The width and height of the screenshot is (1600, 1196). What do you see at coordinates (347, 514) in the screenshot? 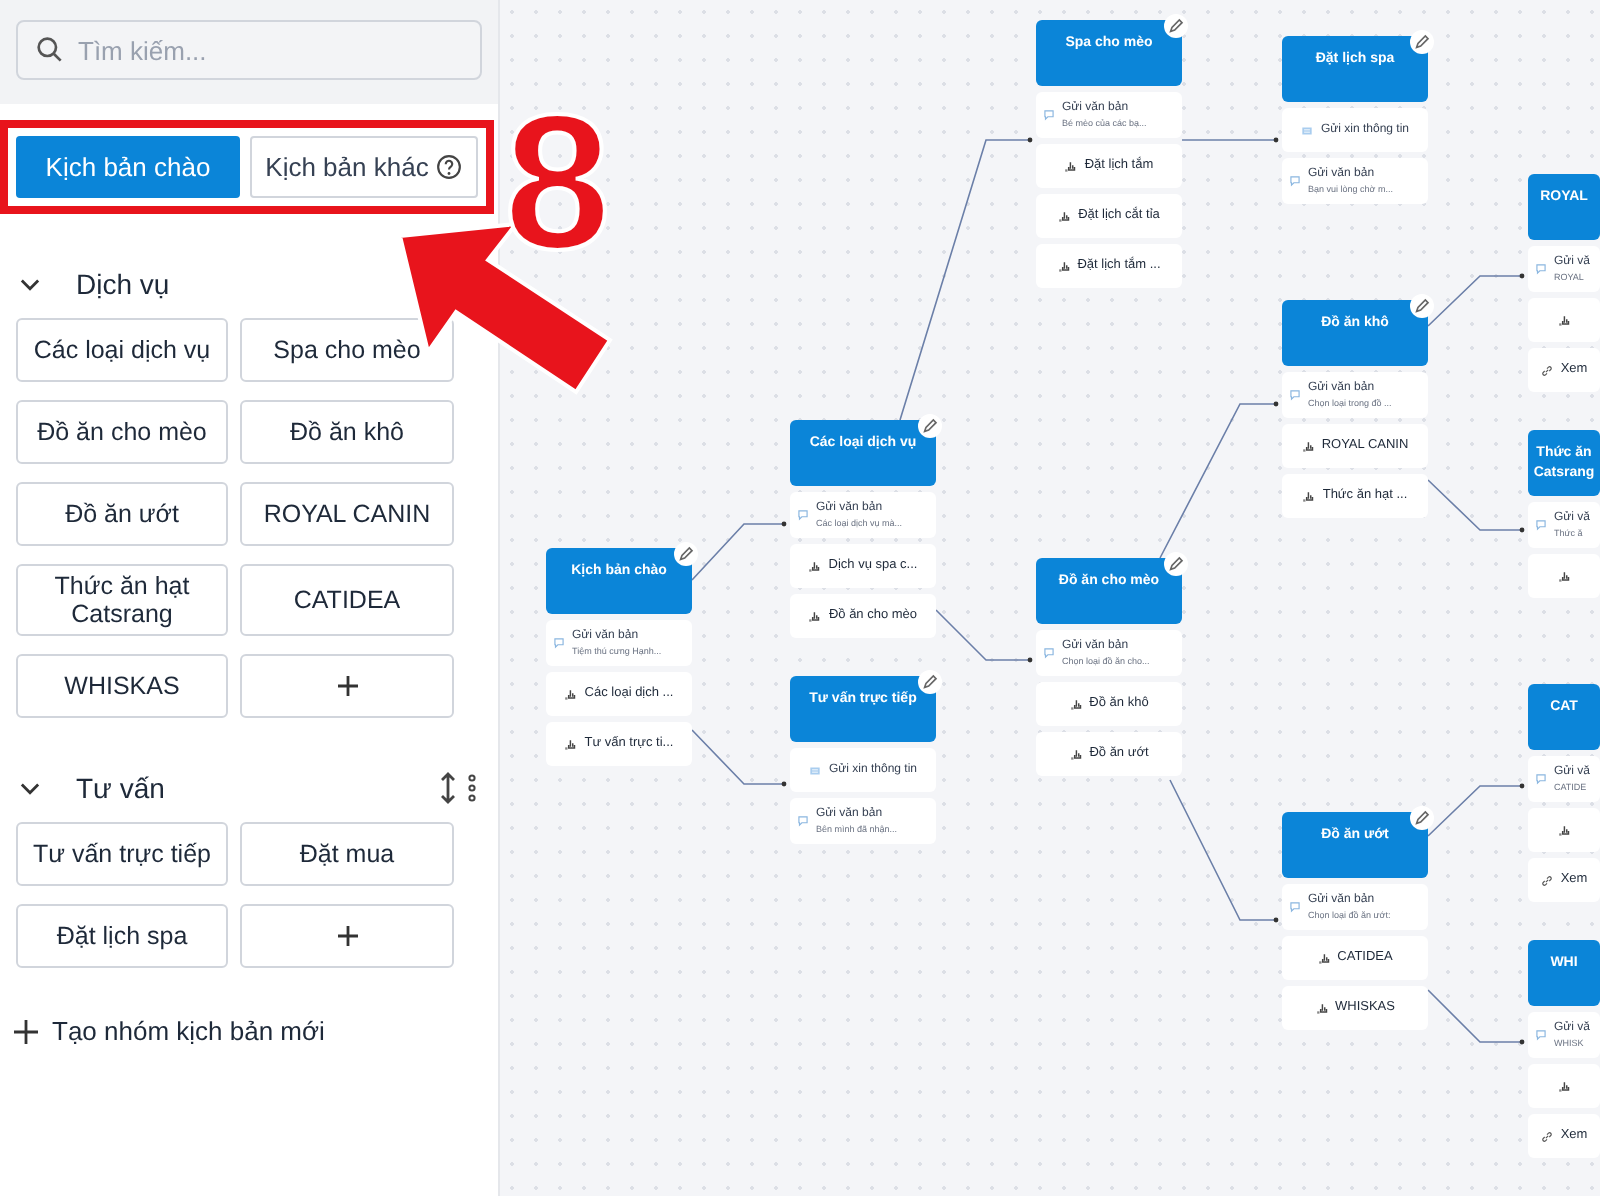
I see `script-button: ROYAL CANIN` at bounding box center [347, 514].